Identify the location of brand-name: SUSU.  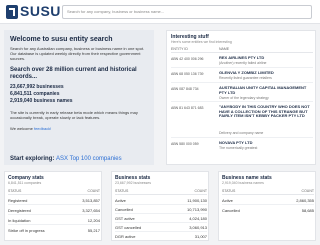
(40, 11).